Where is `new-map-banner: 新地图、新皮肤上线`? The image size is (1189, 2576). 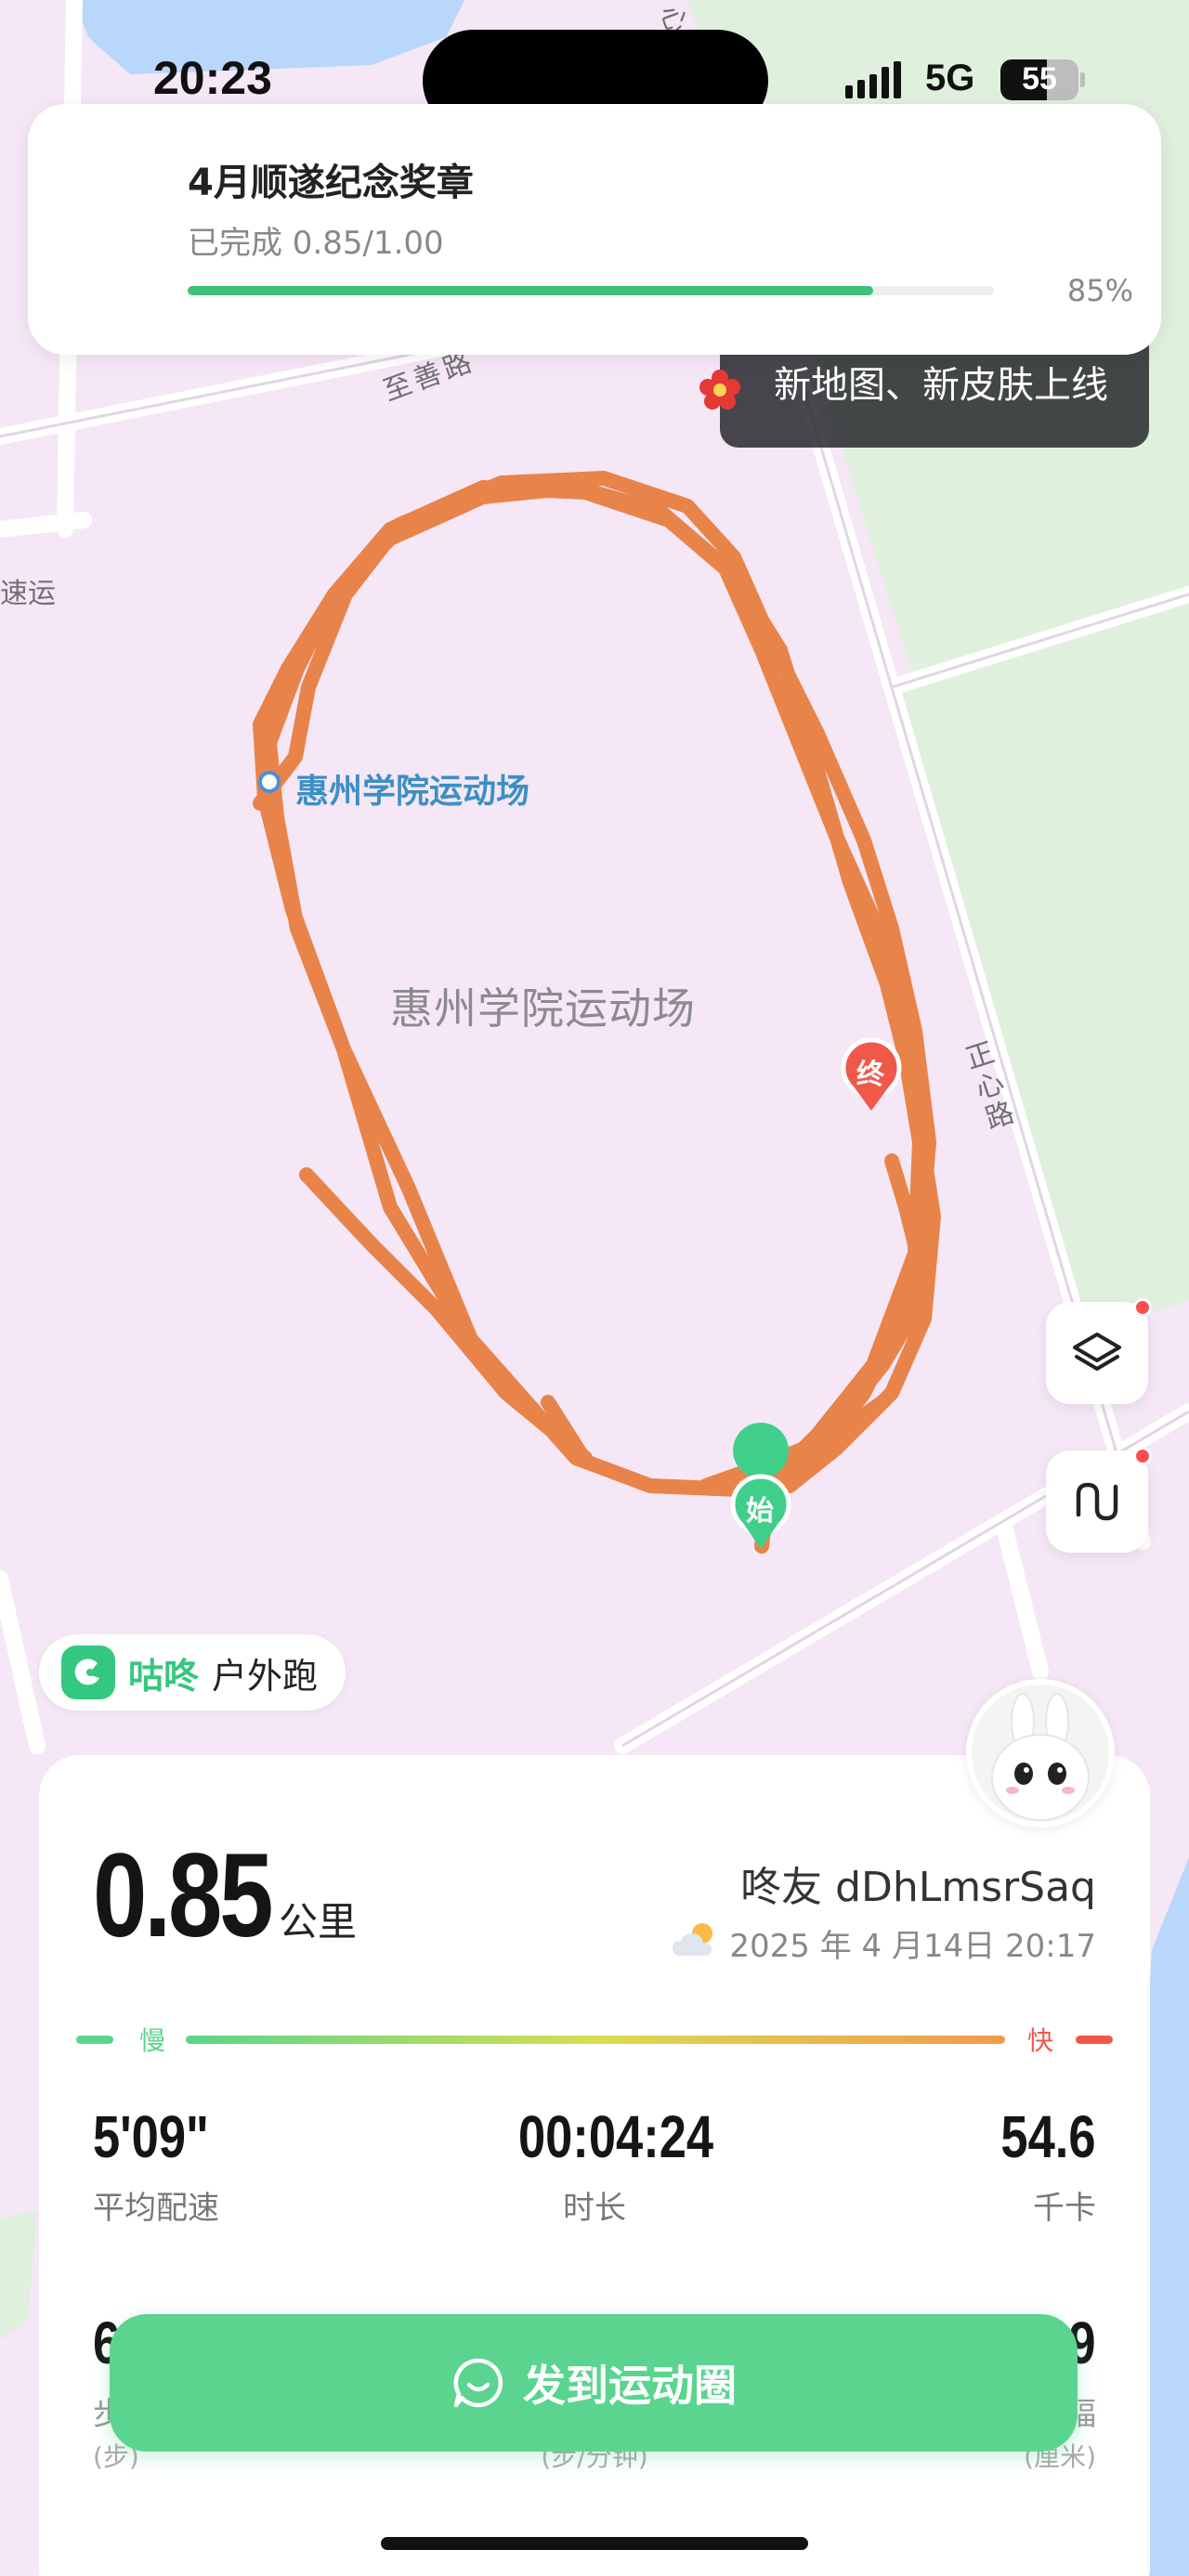
new-map-banner: 新地图、新皮肤上线 is located at coordinates (935, 396).